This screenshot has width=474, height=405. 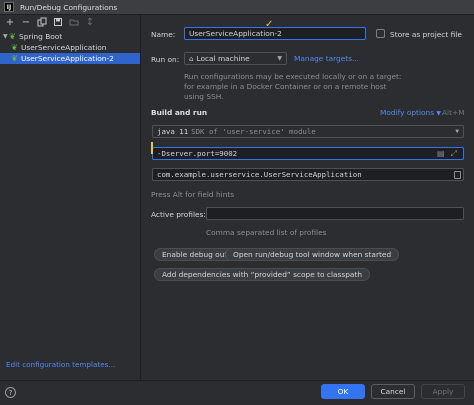 What do you see at coordinates (165, 59) in the screenshot?
I see `run-on-label: Run on:` at bounding box center [165, 59].